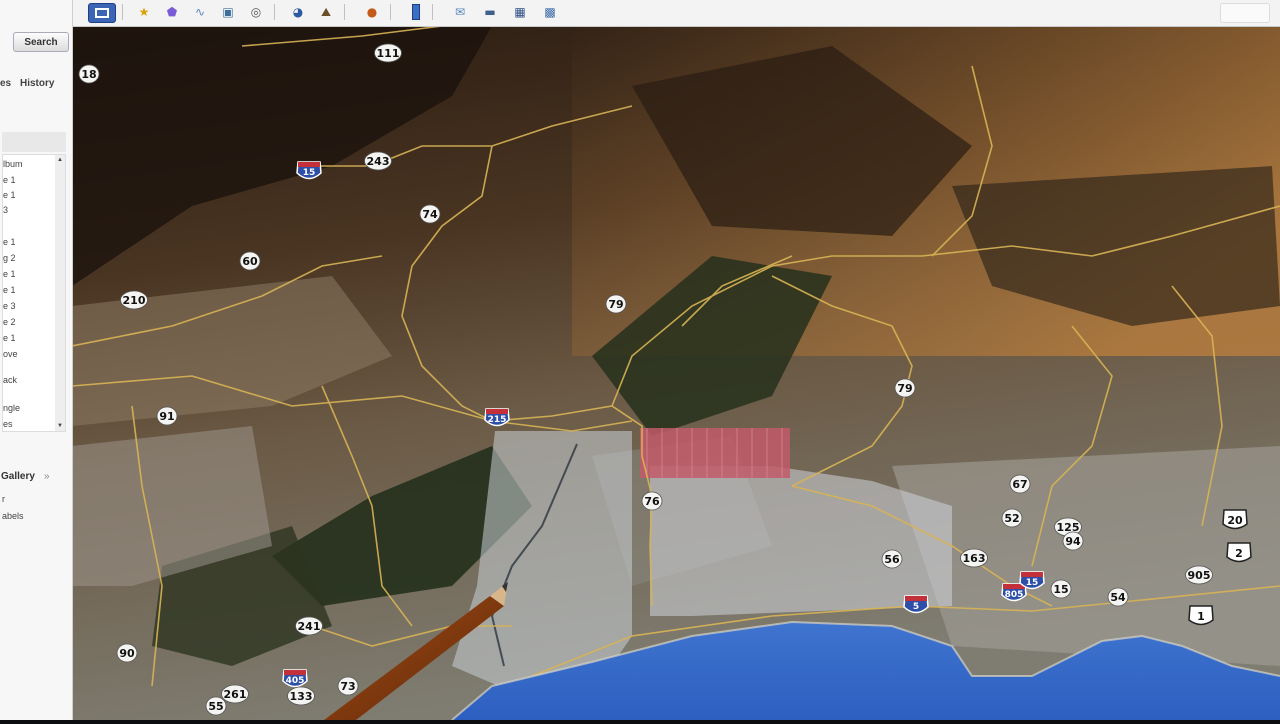 The height and width of the screenshot is (724, 1280). Describe the element at coordinates (9, 258) in the screenshot. I see `layer-item: g 2` at that location.